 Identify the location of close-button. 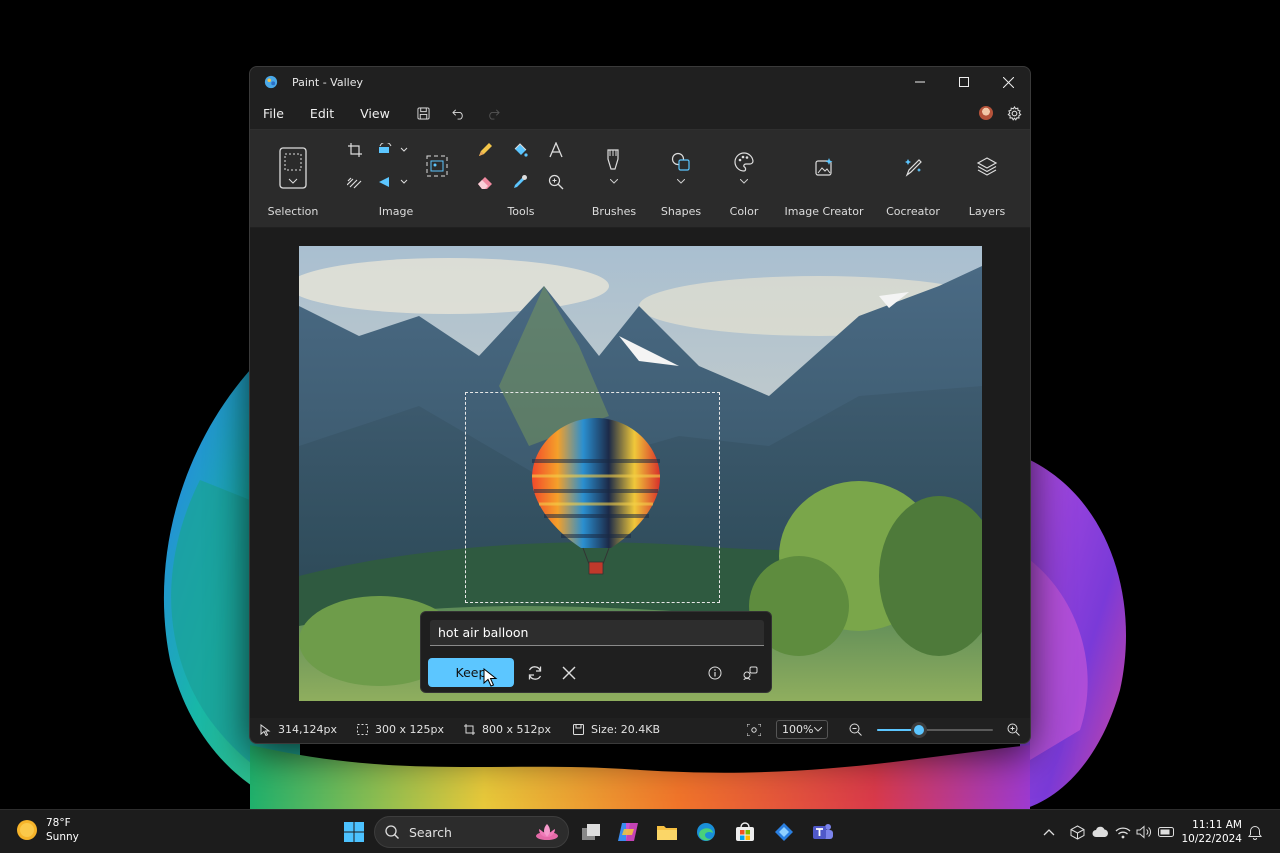
(1008, 82).